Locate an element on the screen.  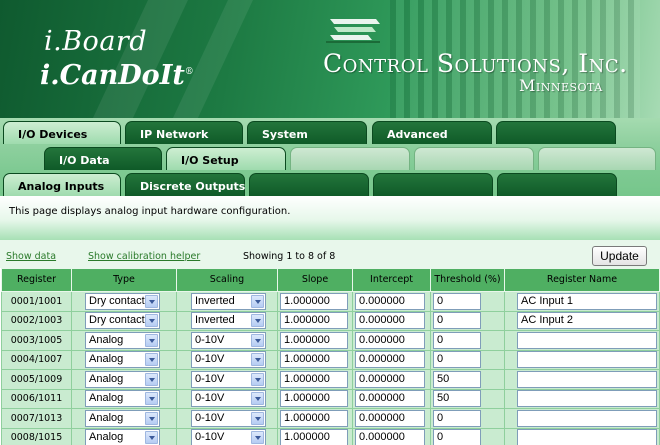
column-header-type: Type is located at coordinates (124, 280).